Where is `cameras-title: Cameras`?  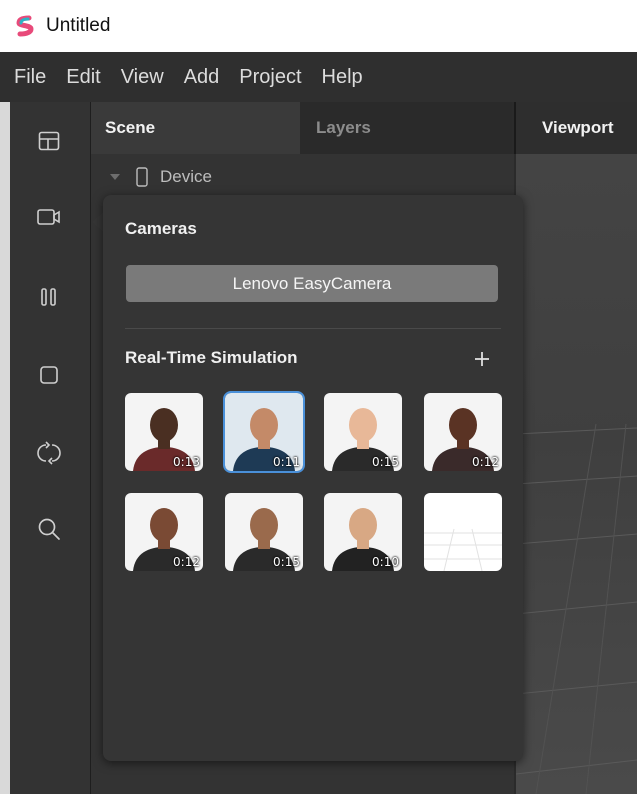 cameras-title: Cameras is located at coordinates (161, 228).